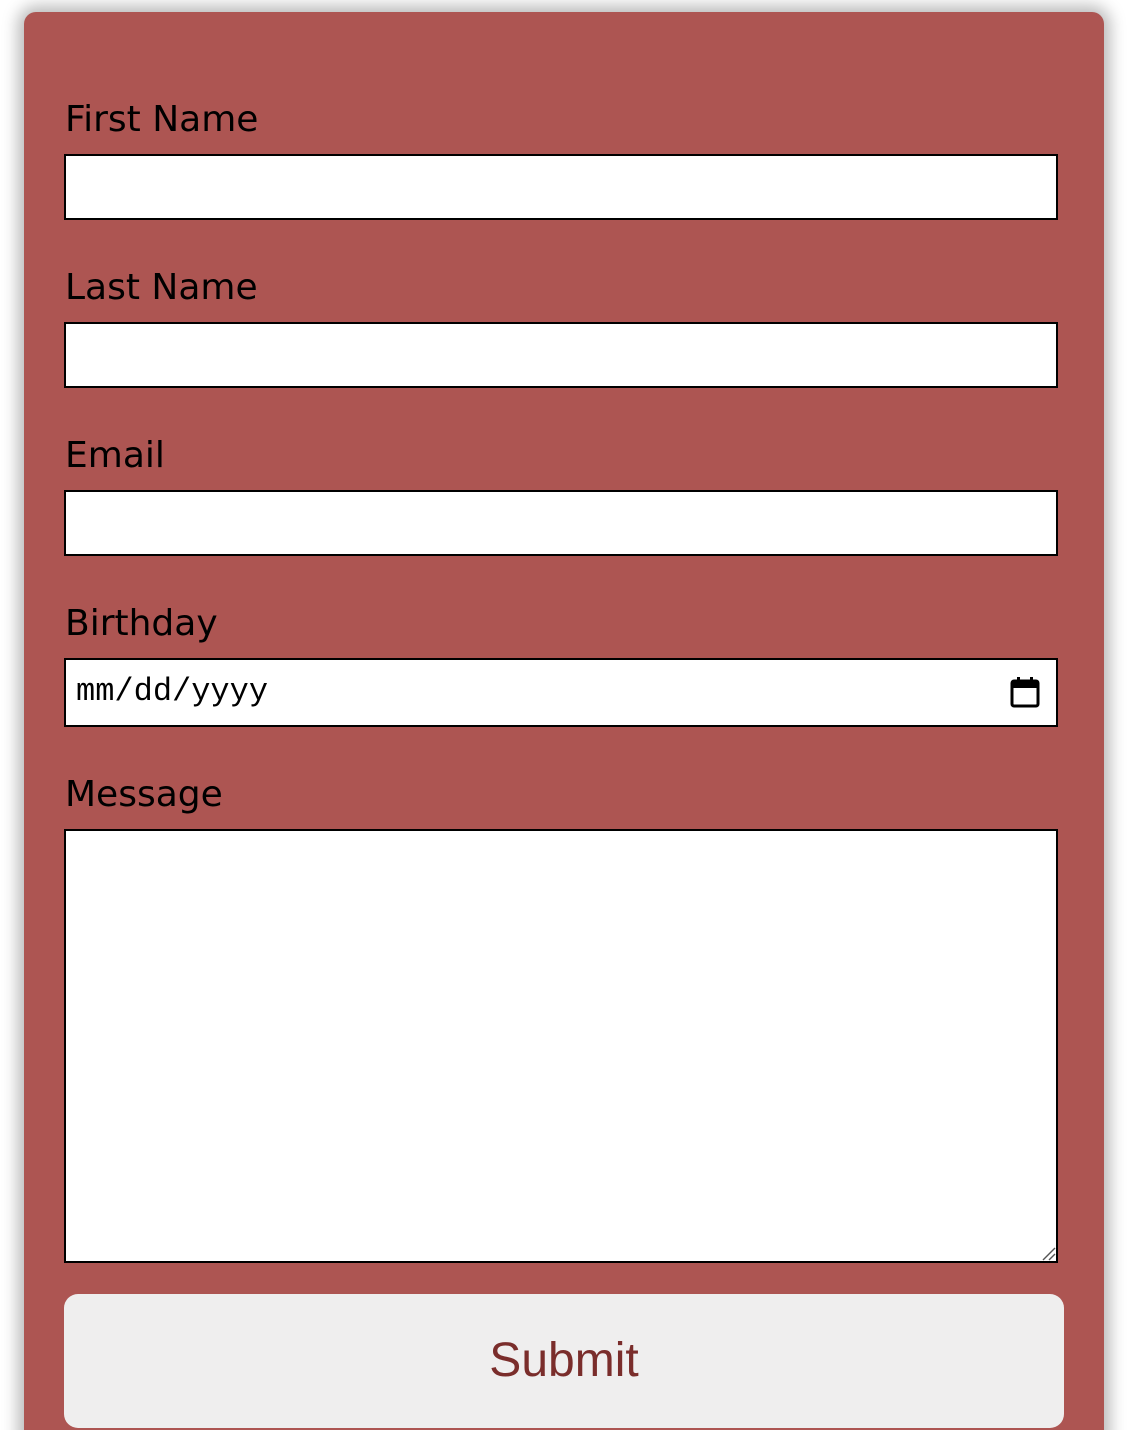  I want to click on first-name-input, so click(561, 187).